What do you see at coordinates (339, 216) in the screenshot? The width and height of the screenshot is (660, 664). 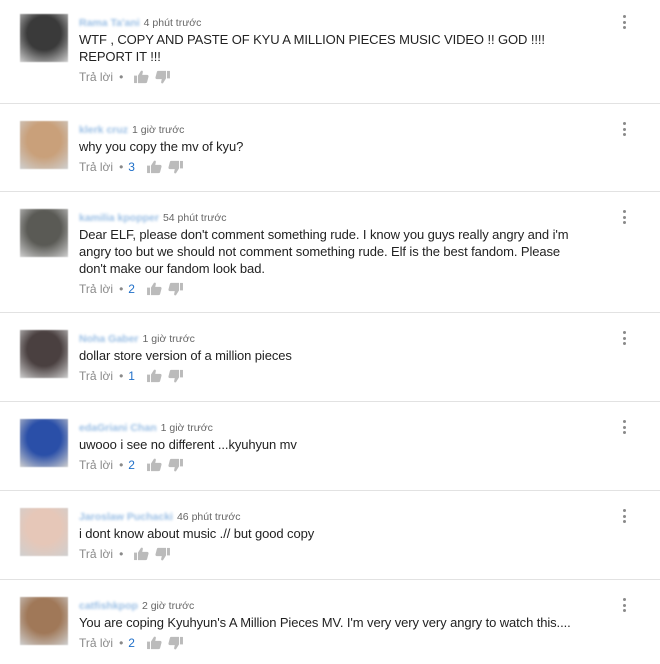 I see `comment-header: kamilia kpopper 54 phút trước` at bounding box center [339, 216].